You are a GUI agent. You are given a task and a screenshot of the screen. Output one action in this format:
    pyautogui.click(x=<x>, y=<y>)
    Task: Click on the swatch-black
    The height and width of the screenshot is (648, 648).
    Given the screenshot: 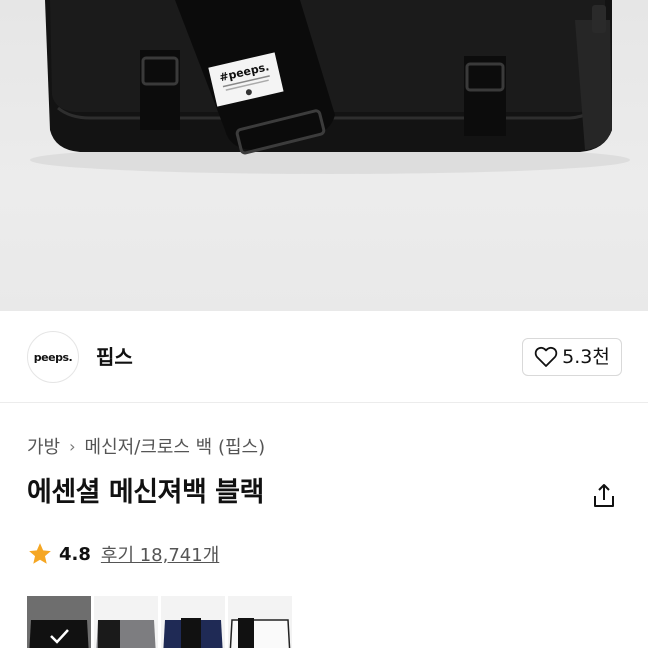 What is the action you would take?
    pyautogui.click(x=59, y=622)
    